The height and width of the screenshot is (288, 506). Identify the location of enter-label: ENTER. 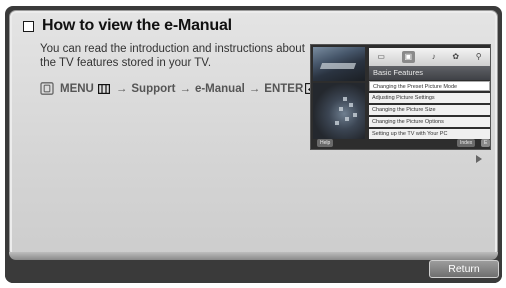
(284, 88).